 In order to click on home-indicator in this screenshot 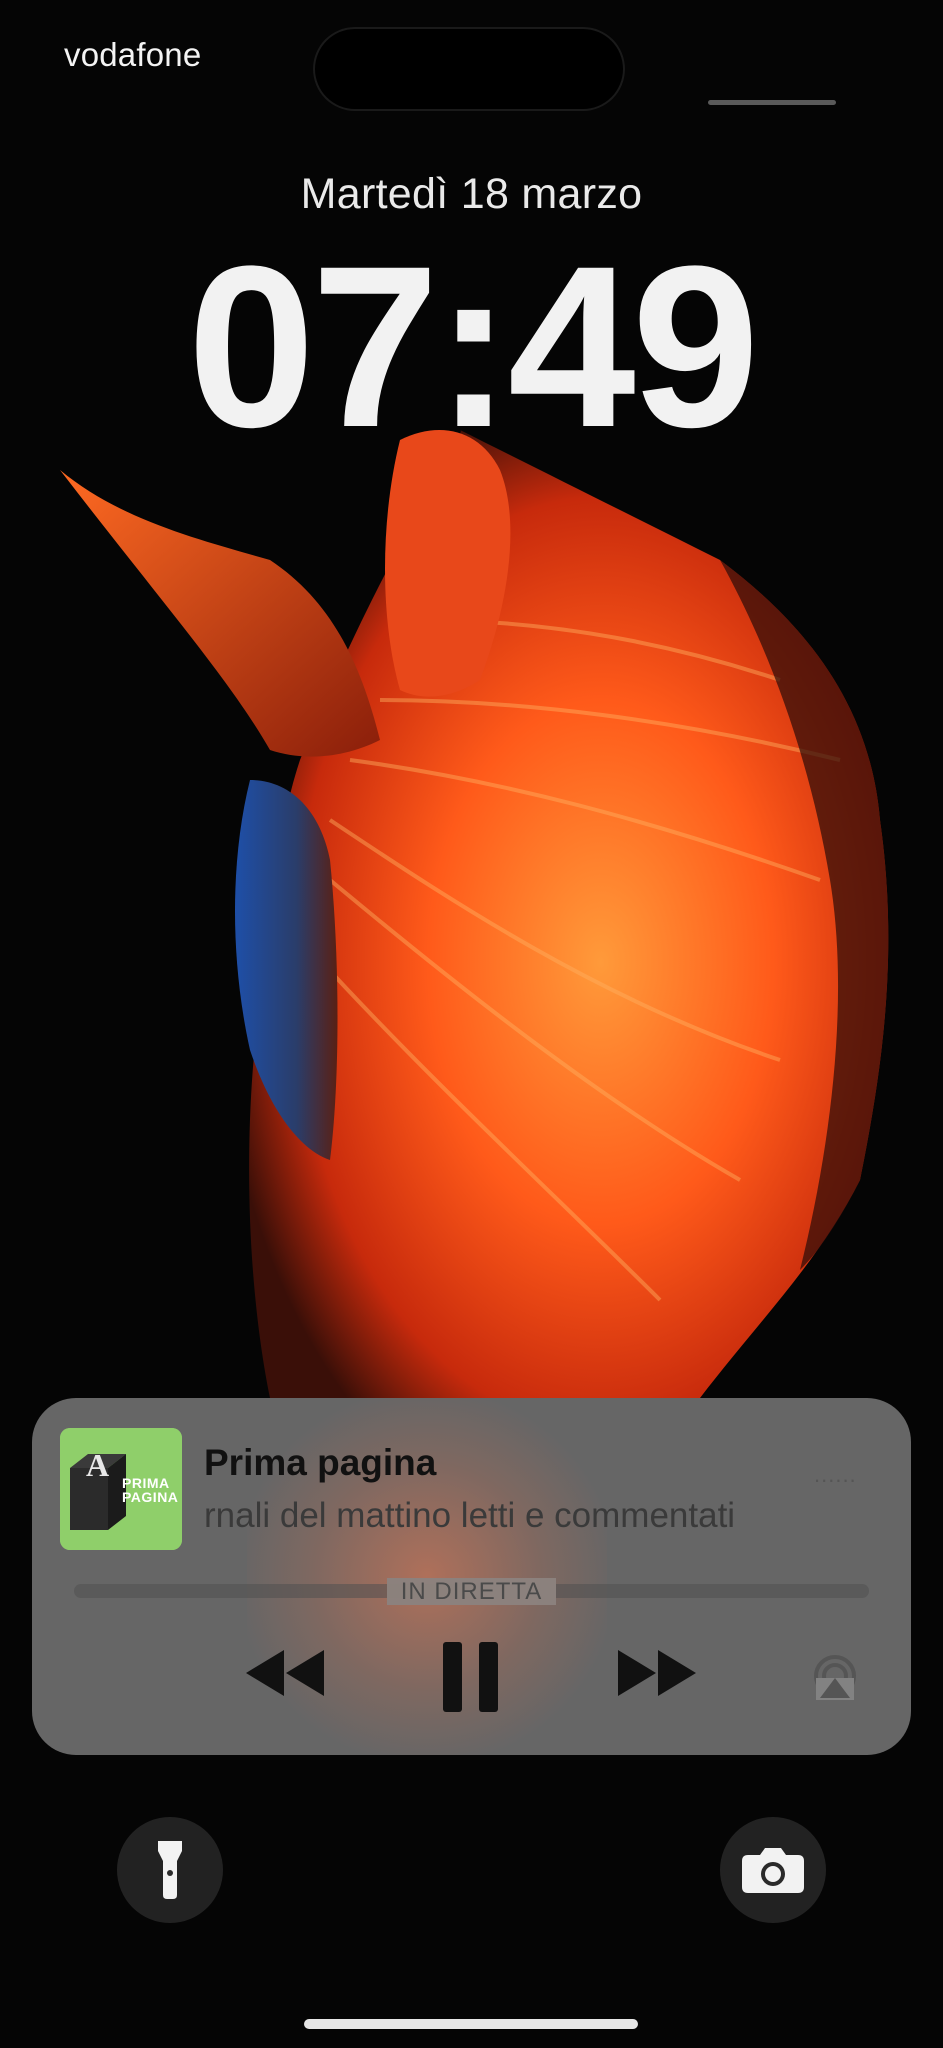, I will do `click(471, 2024)`.